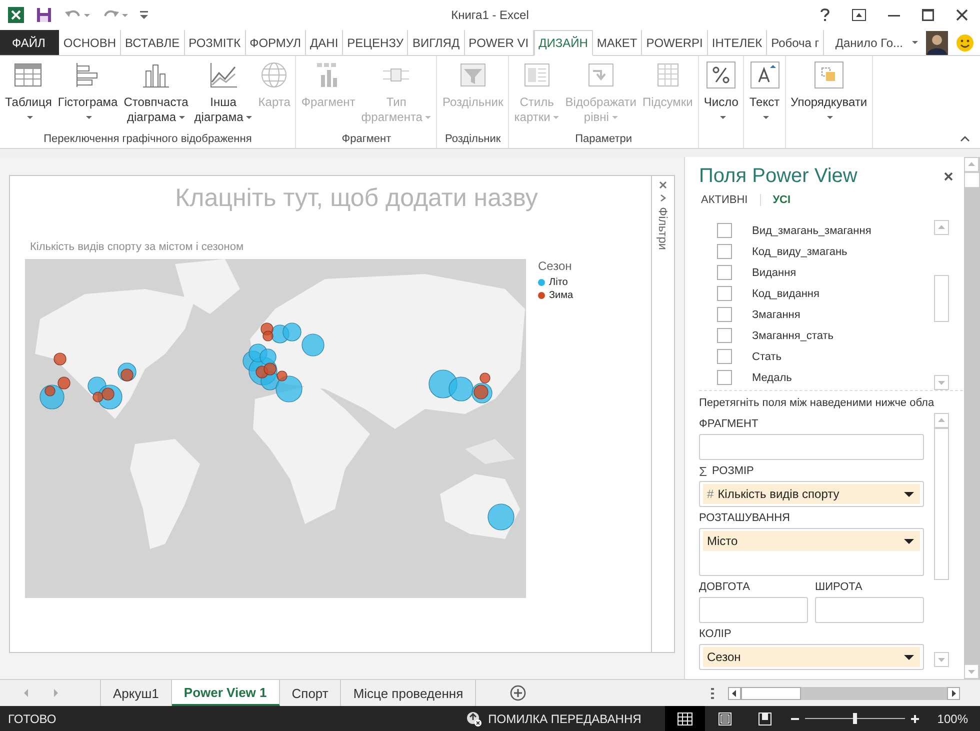 The height and width of the screenshot is (731, 980). What do you see at coordinates (518, 693) in the screenshot?
I see `add-sheet-icon` at bounding box center [518, 693].